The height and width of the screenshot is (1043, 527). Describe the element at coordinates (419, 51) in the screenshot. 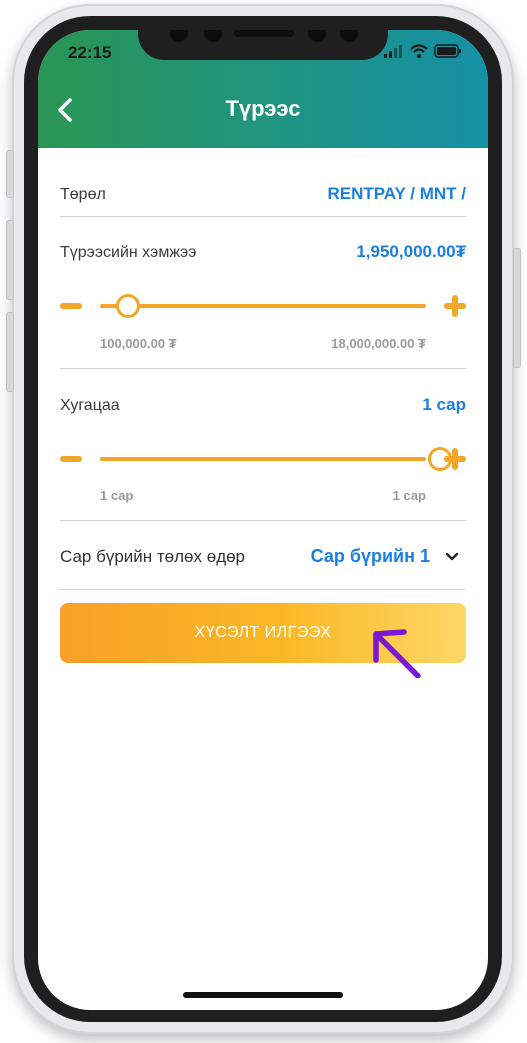

I see `wifi-icon` at that location.